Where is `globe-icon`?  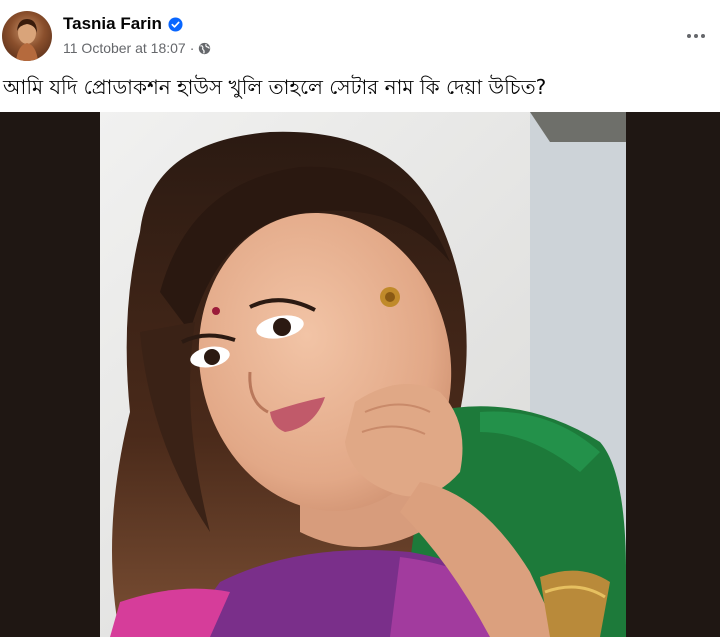
globe-icon is located at coordinates (204, 48).